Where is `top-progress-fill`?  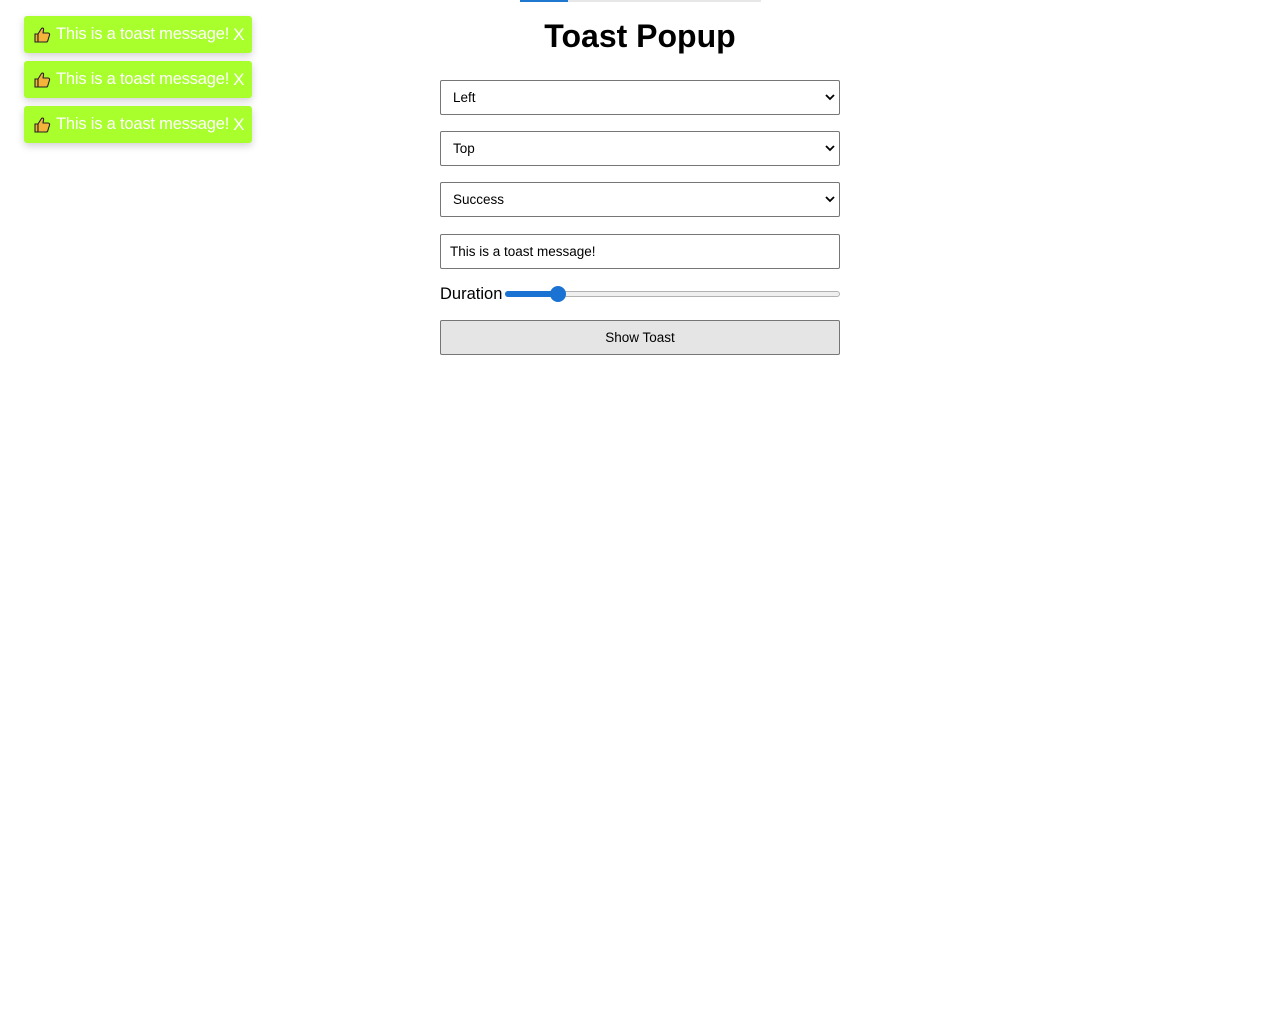
top-progress-fill is located at coordinates (544, 1).